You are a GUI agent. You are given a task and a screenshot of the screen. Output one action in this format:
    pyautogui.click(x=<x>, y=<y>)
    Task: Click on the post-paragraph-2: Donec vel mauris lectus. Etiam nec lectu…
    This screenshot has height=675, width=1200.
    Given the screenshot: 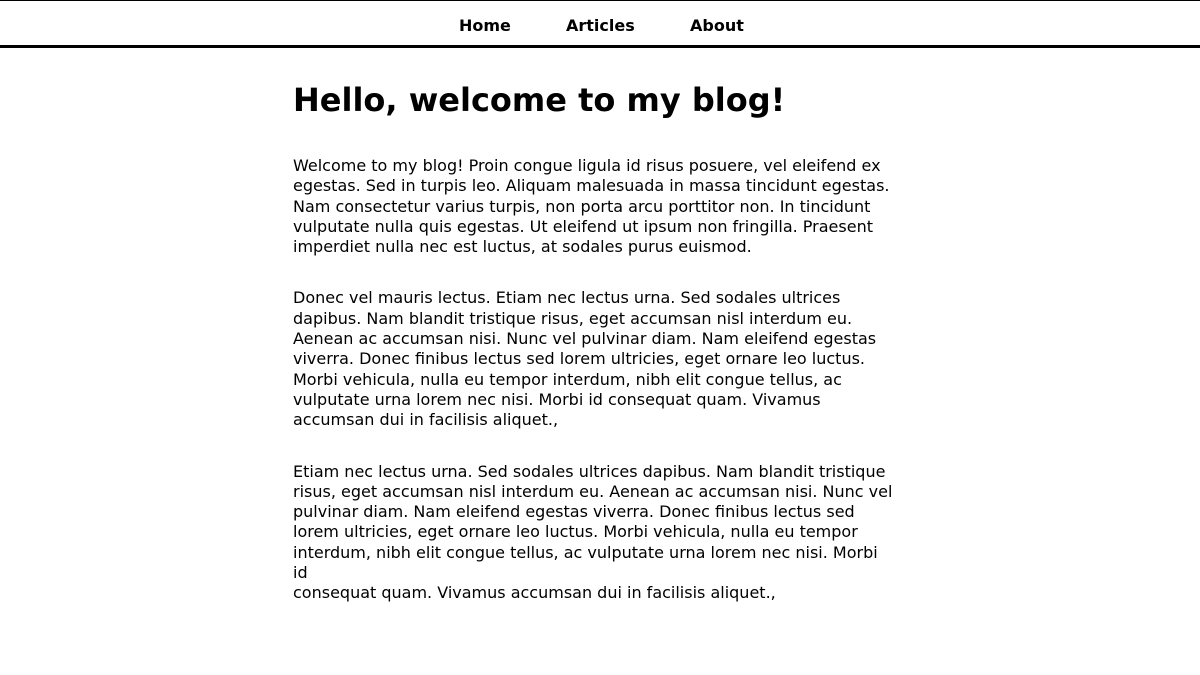 What is the action you would take?
    pyautogui.click(x=585, y=359)
    